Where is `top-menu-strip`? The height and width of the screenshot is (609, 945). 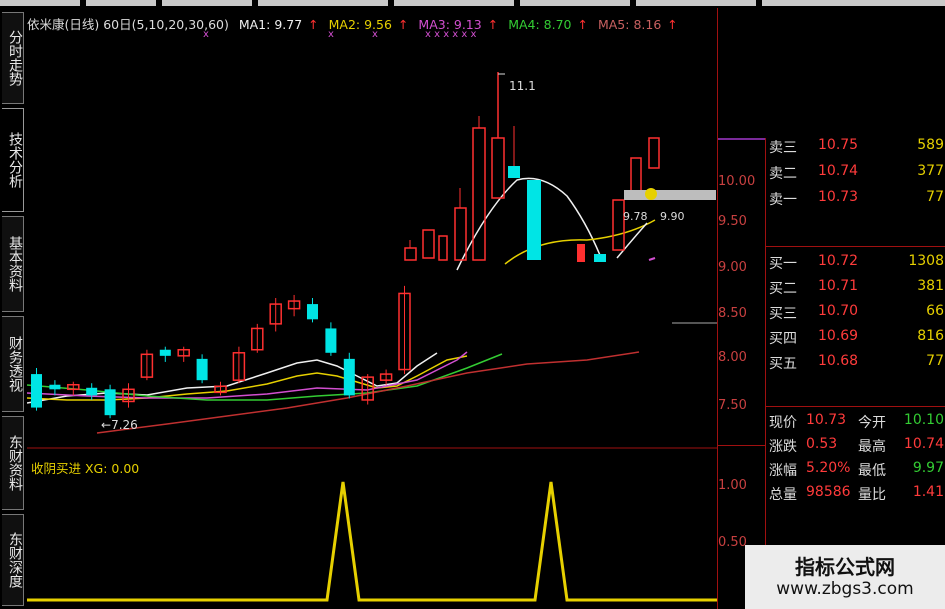
top-menu-strip is located at coordinates (472, 4).